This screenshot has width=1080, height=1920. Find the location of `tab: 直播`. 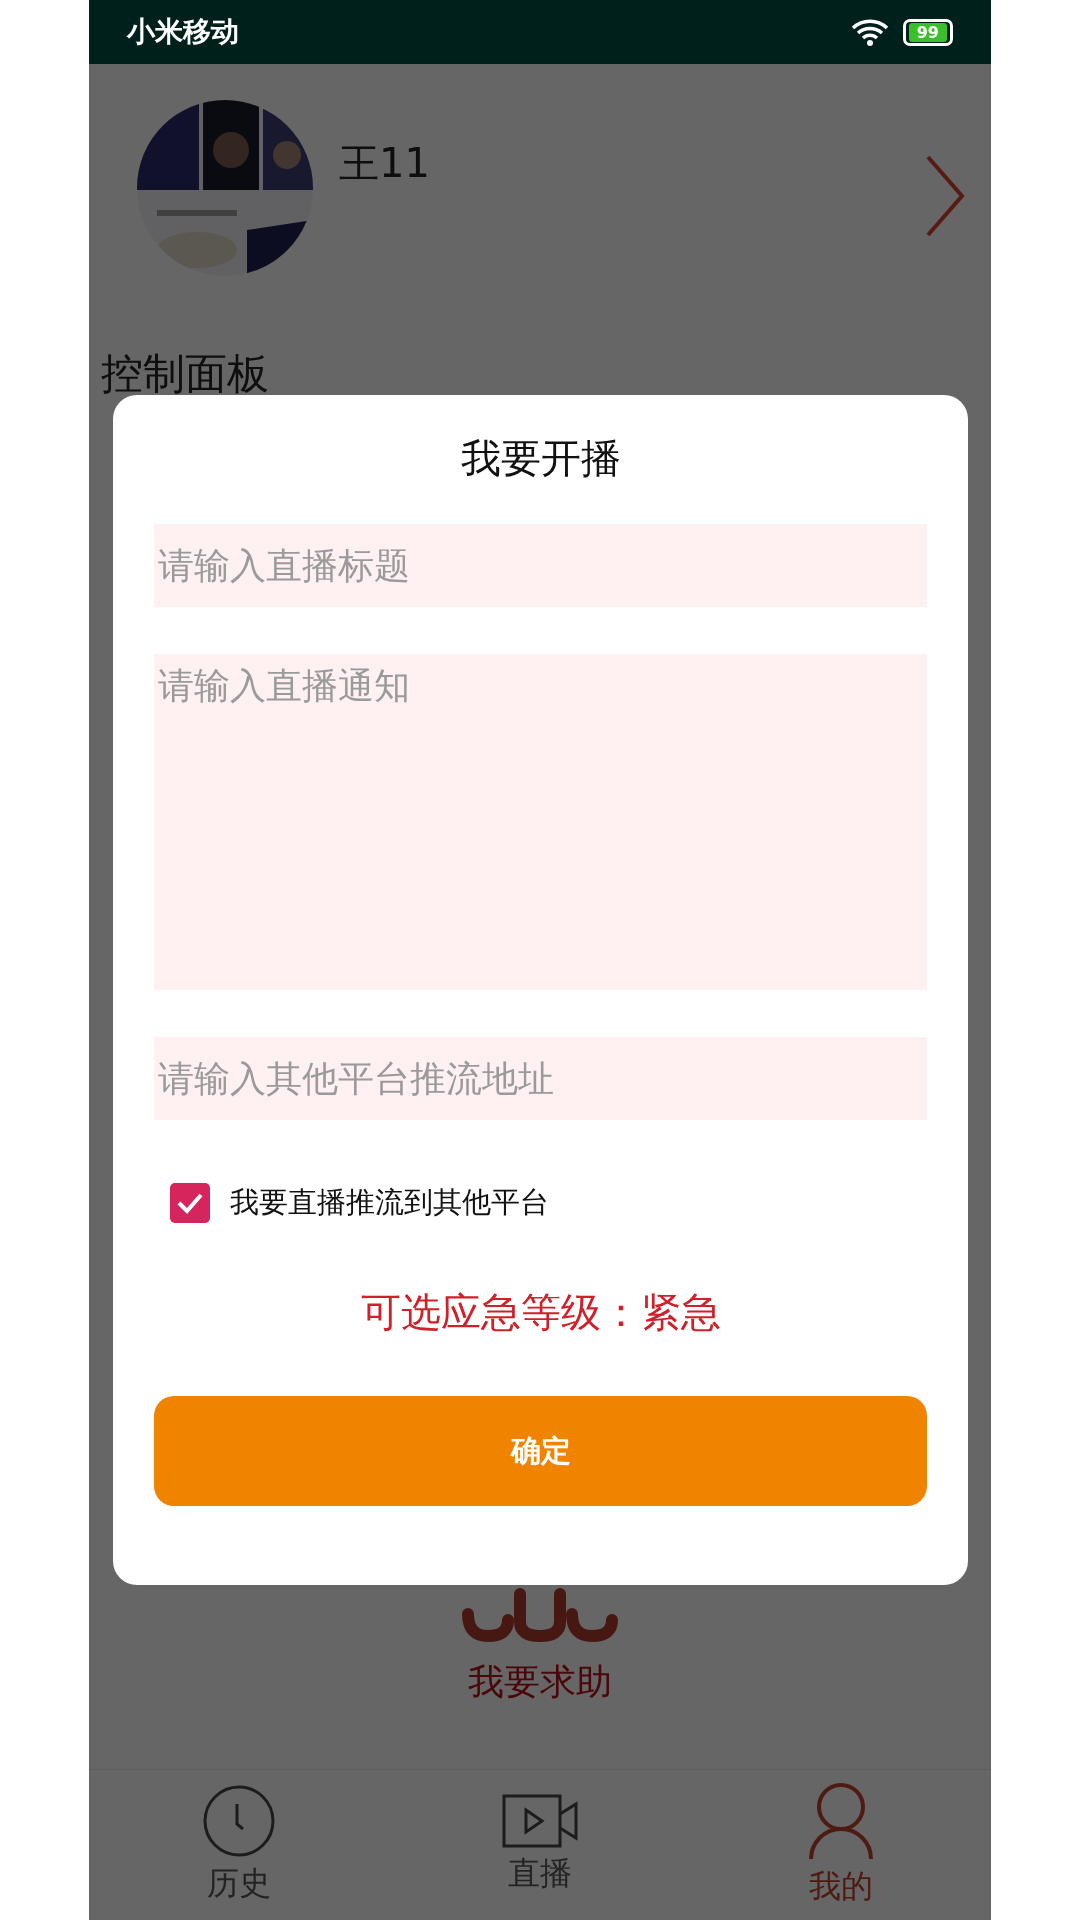

tab: 直播 is located at coordinates (540, 1845).